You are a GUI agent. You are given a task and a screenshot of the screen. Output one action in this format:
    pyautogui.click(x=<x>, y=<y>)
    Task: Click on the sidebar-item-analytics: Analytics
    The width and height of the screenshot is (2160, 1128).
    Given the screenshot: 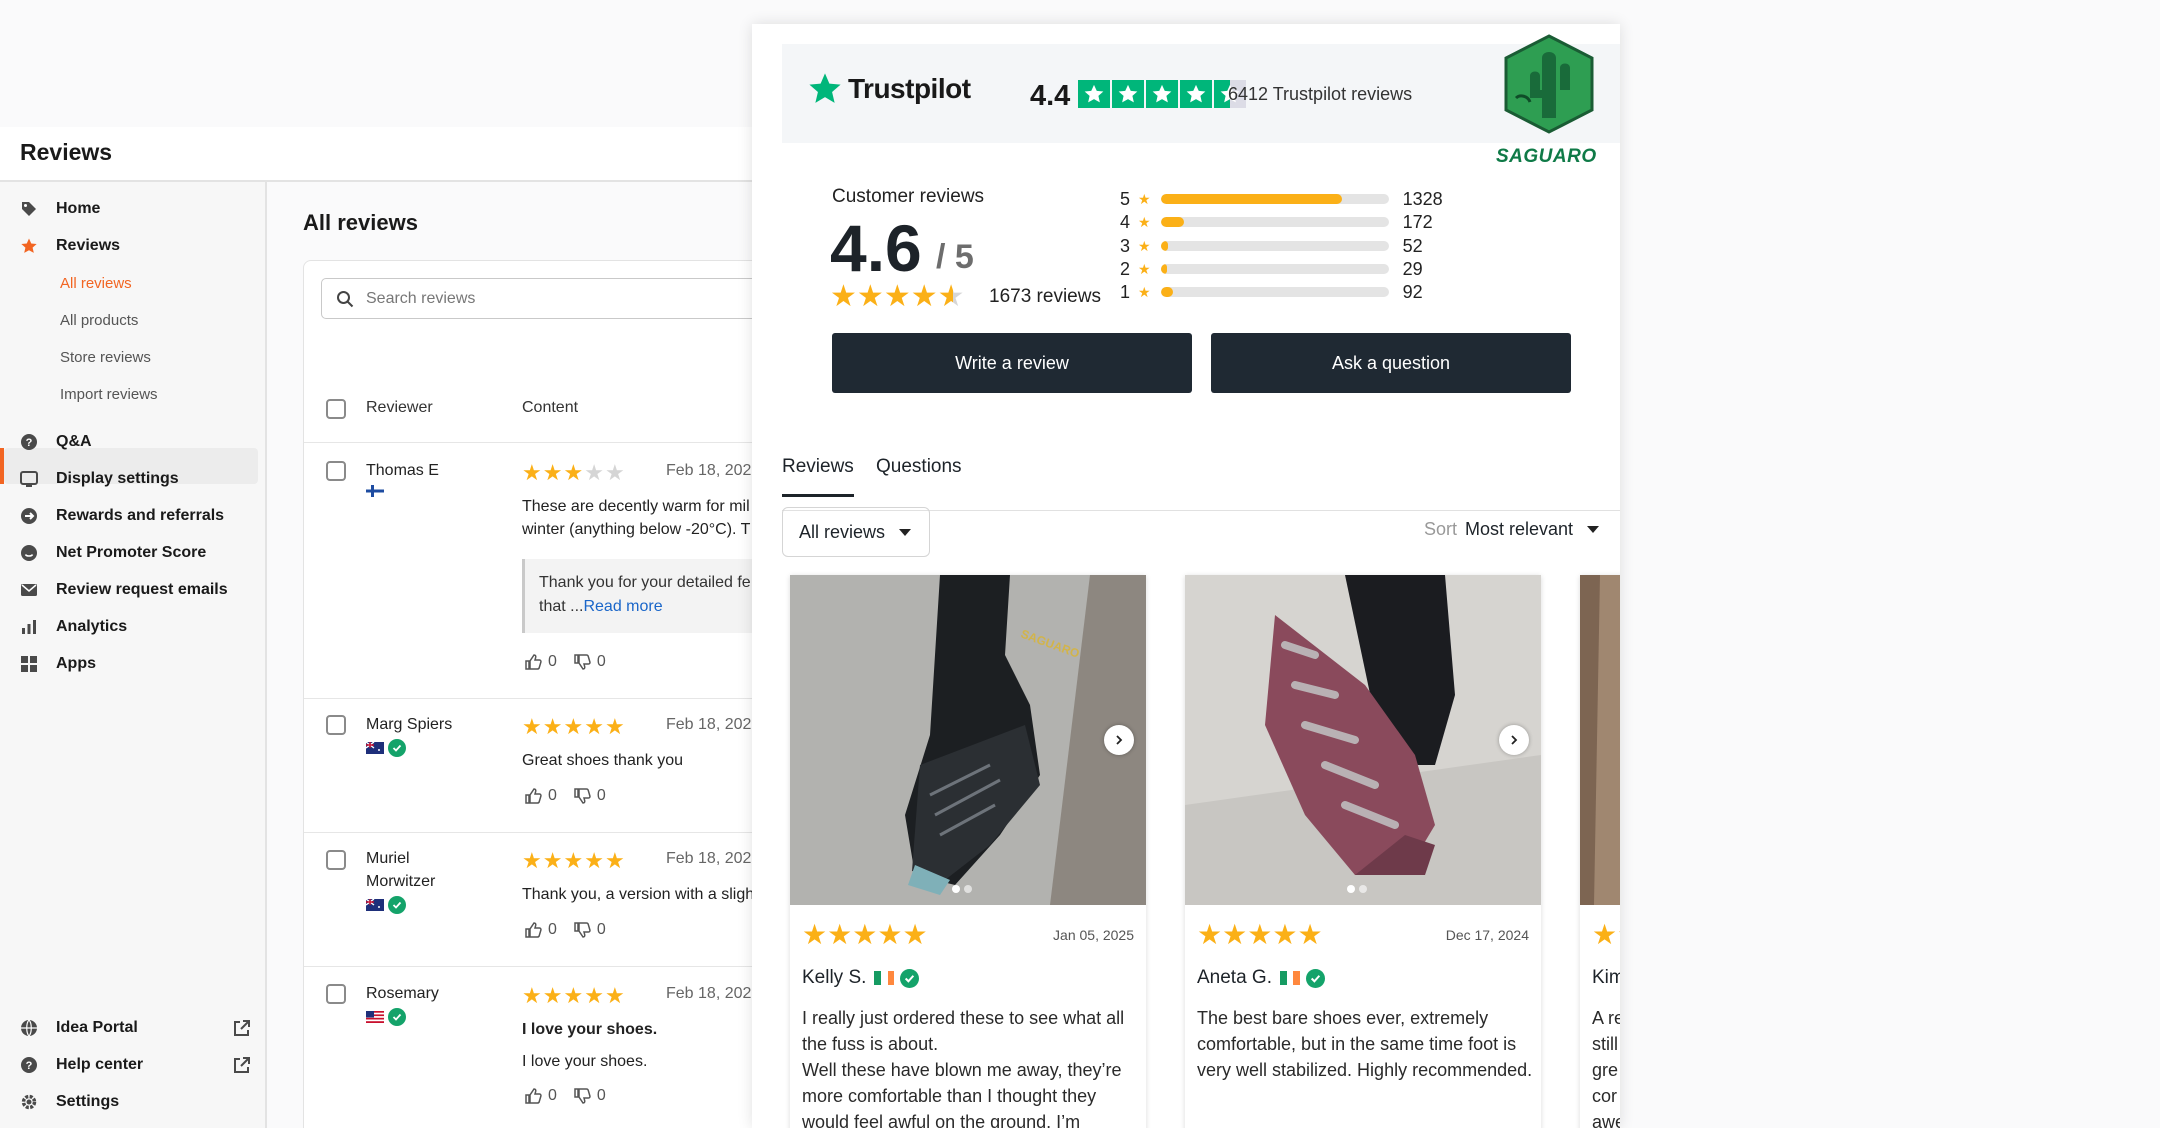 What is the action you would take?
    pyautogui.click(x=73, y=627)
    